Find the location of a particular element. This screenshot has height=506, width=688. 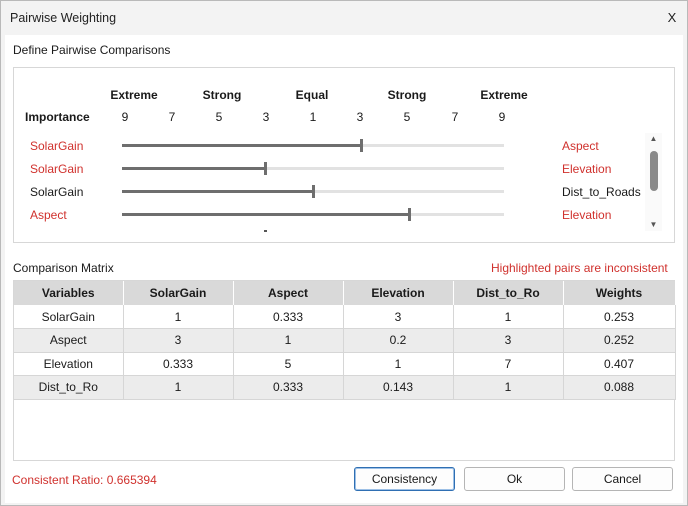

column-header: Aspect is located at coordinates (288, 293).